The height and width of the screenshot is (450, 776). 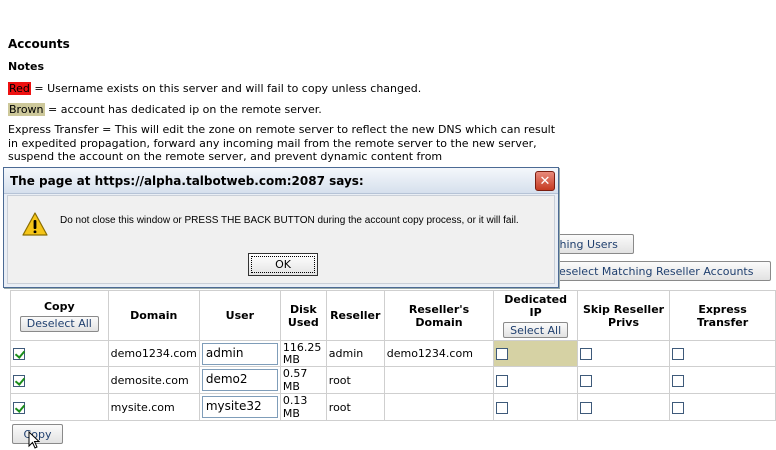 I want to click on red-swatch: Red, so click(x=19, y=88).